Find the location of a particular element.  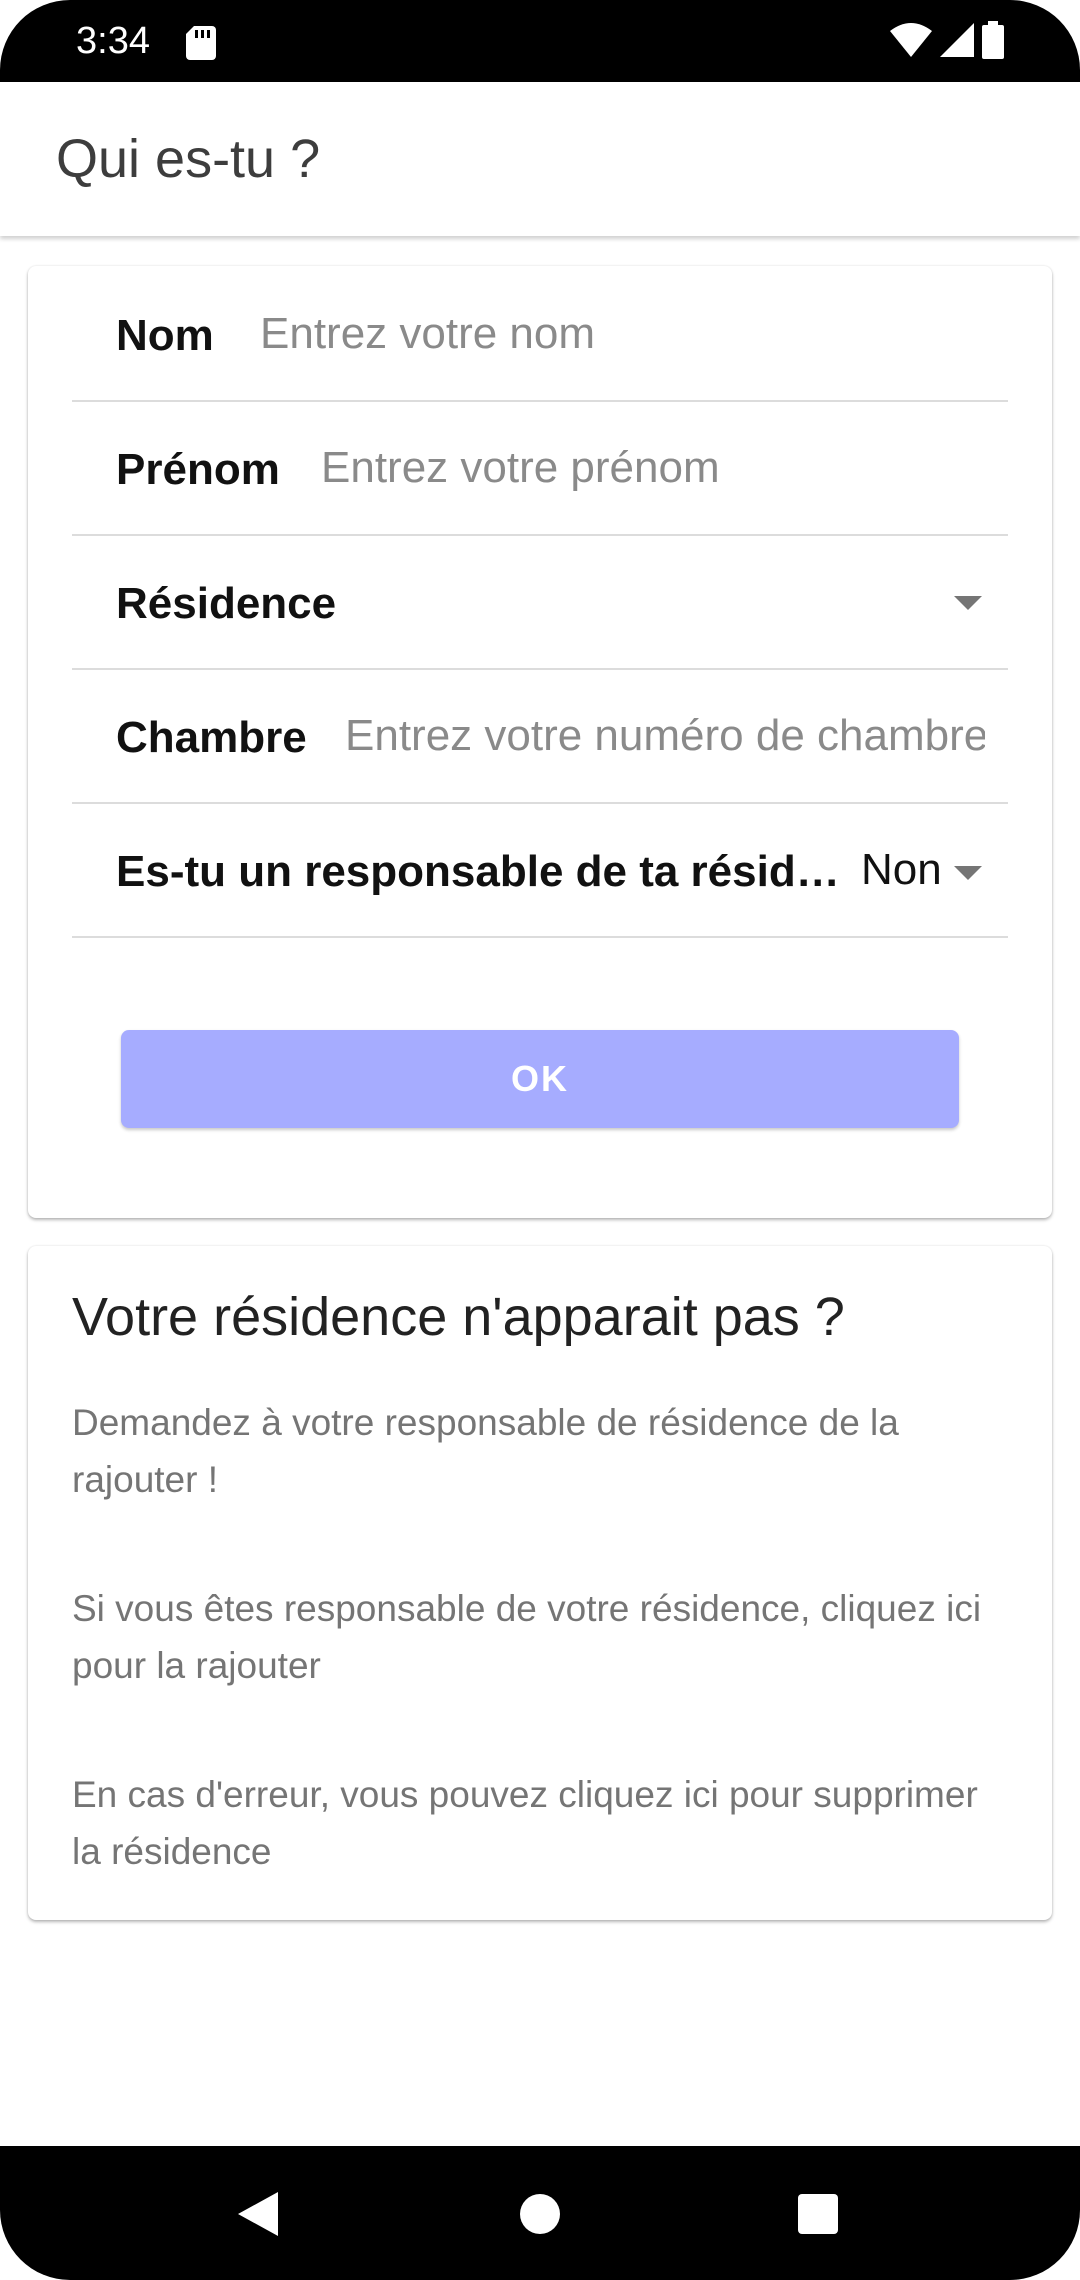

info-paragraph-line: pour la rajouter is located at coordinates (196, 1665).